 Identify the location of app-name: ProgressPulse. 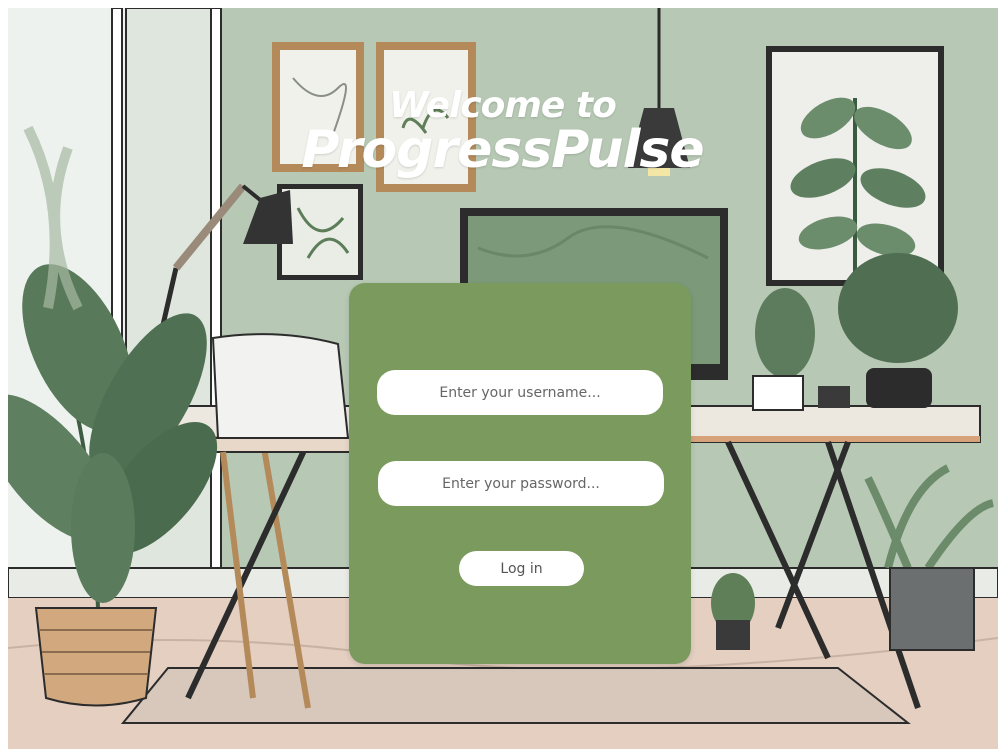
(502, 150).